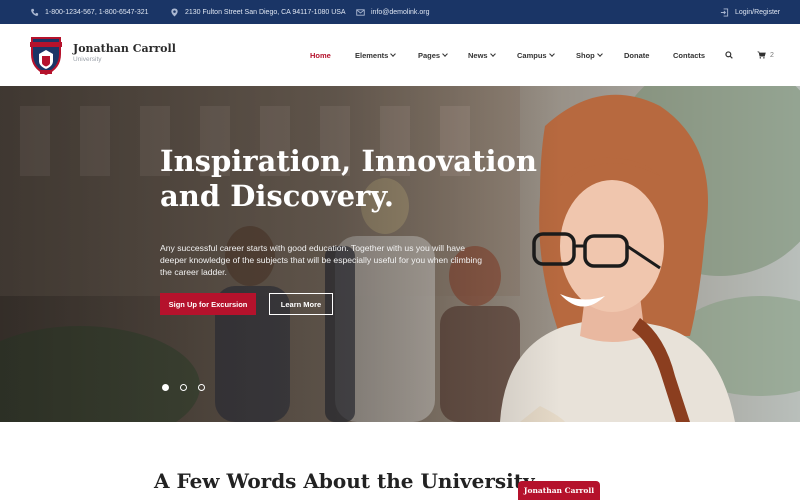 The width and height of the screenshot is (800, 500). Describe the element at coordinates (478, 55) in the screenshot. I see `nav-news-label: News` at that location.